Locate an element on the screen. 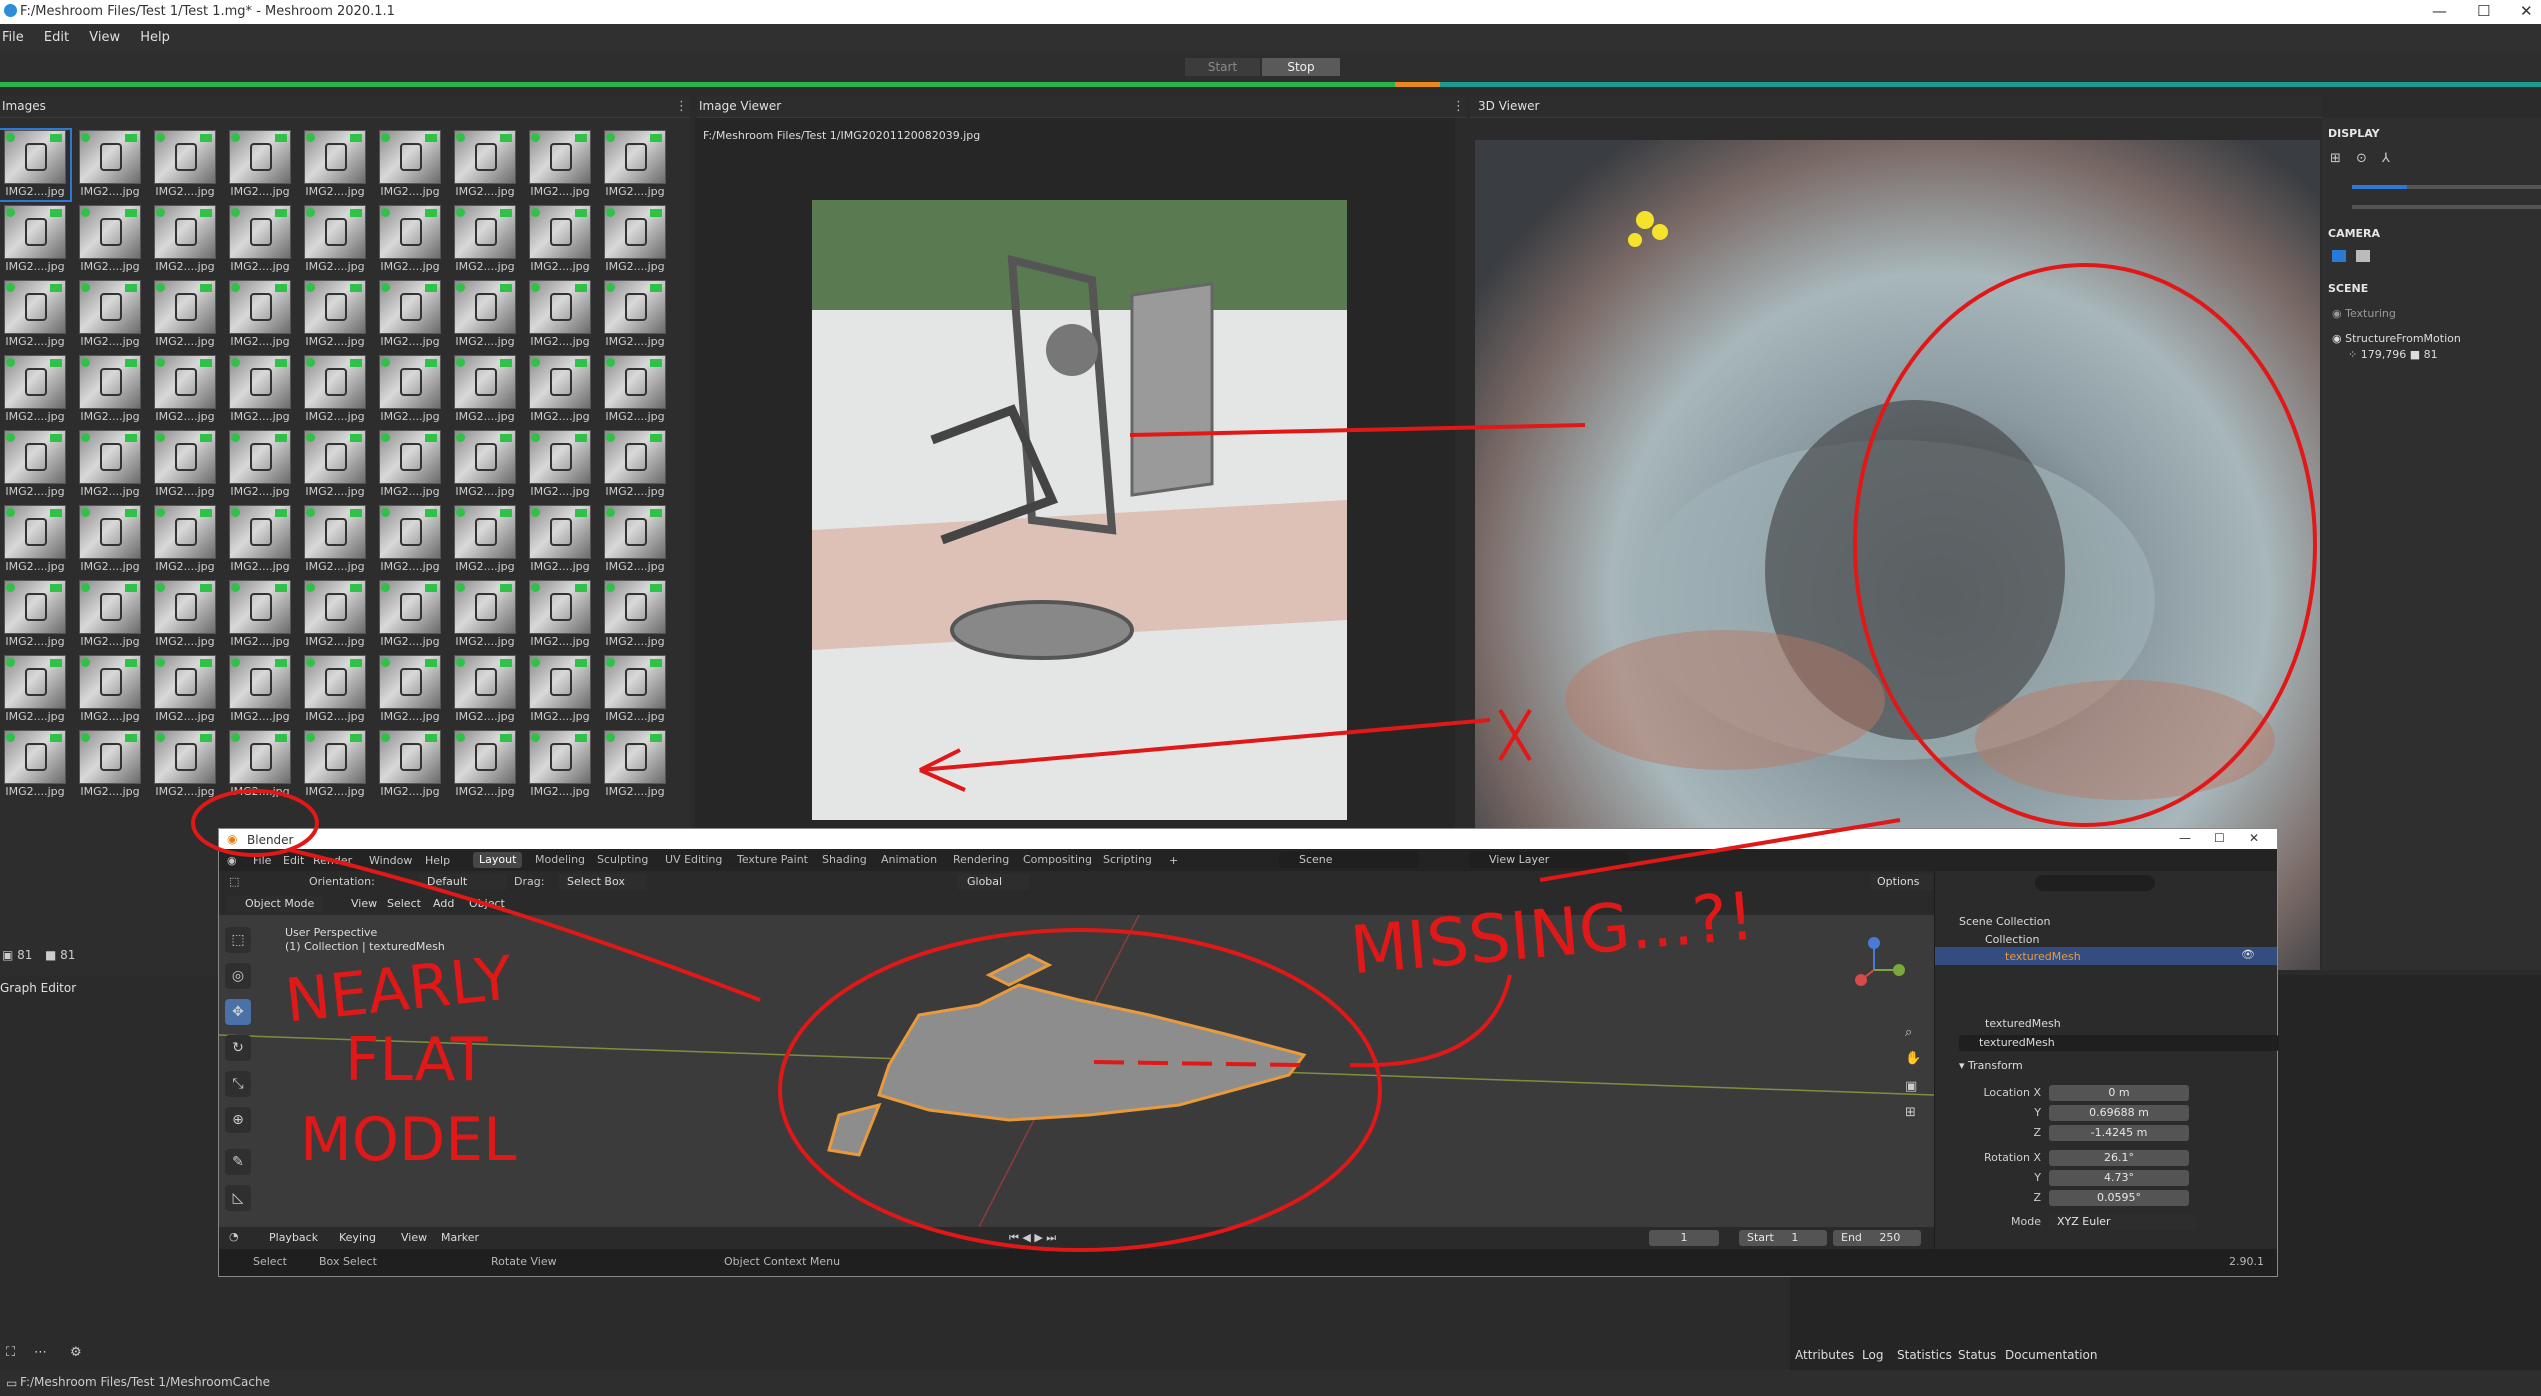 The width and height of the screenshot is (2541, 1396). annotation-flat: FLAT is located at coordinates (416, 1060).